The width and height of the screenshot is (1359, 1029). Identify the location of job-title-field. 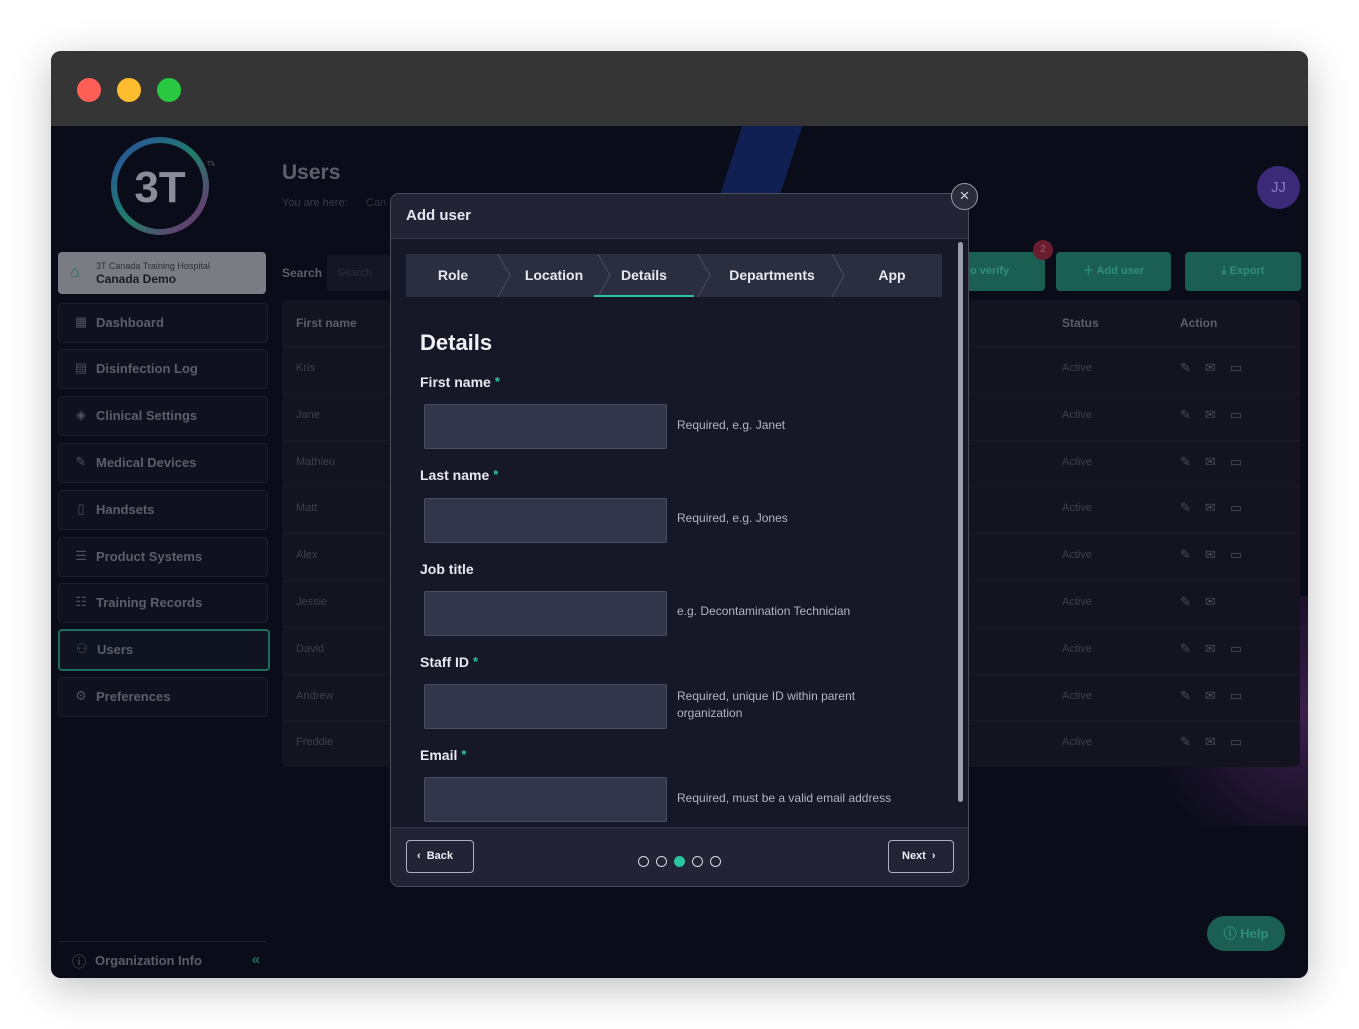
(545, 613).